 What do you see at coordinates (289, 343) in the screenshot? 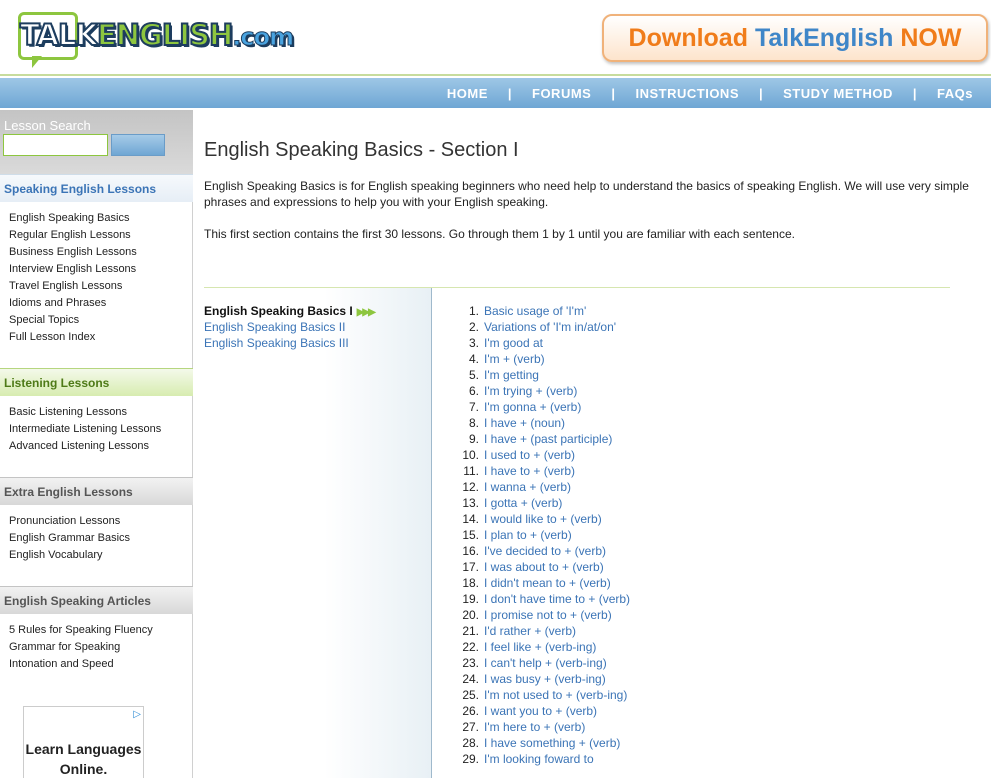
I see `section-link: English Speaking Basics III` at bounding box center [289, 343].